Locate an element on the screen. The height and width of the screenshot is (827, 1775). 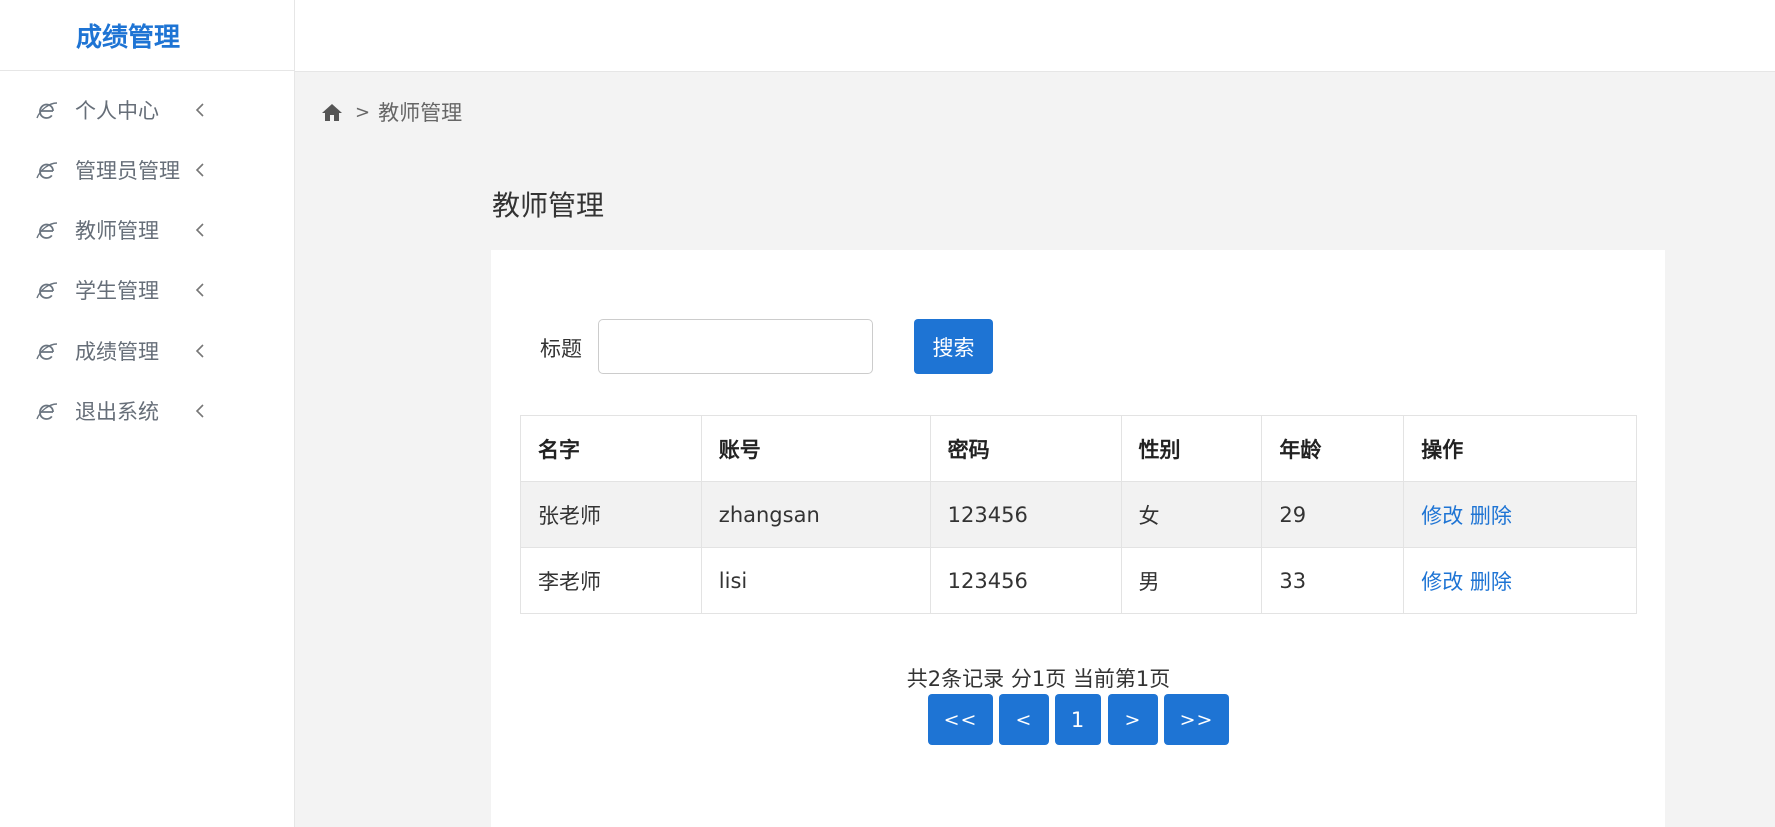
cell-gender: 男 is located at coordinates (1191, 580).